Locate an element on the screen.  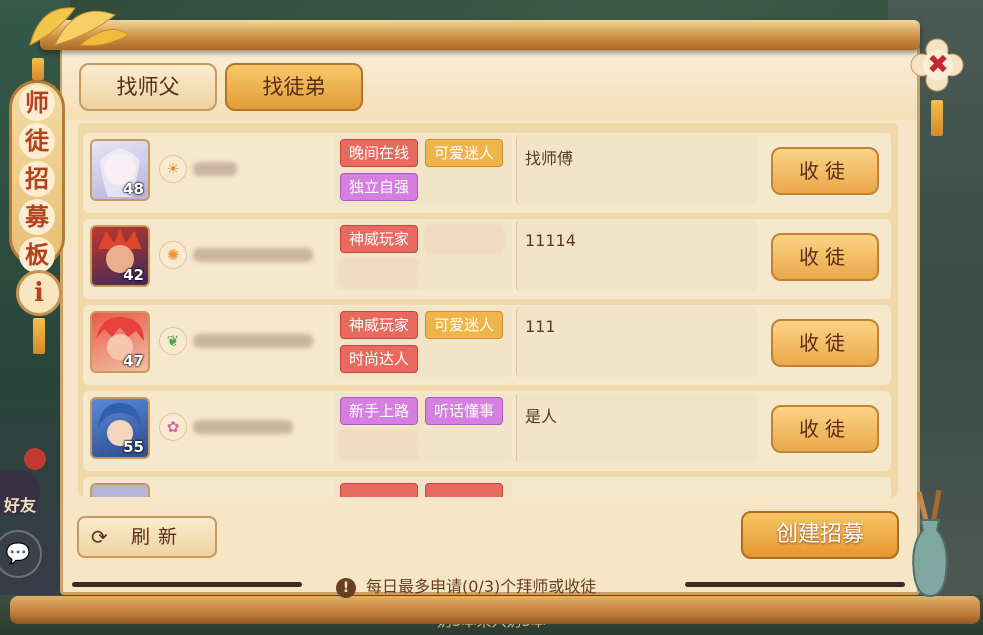
message-text: 是人 is located at coordinates (541, 416).